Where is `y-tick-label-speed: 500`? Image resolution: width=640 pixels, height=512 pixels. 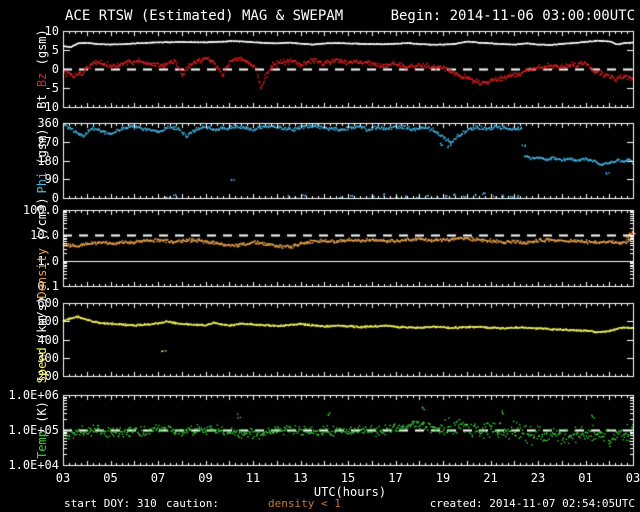
y-tick-label-speed: 500 is located at coordinates (48, 321).